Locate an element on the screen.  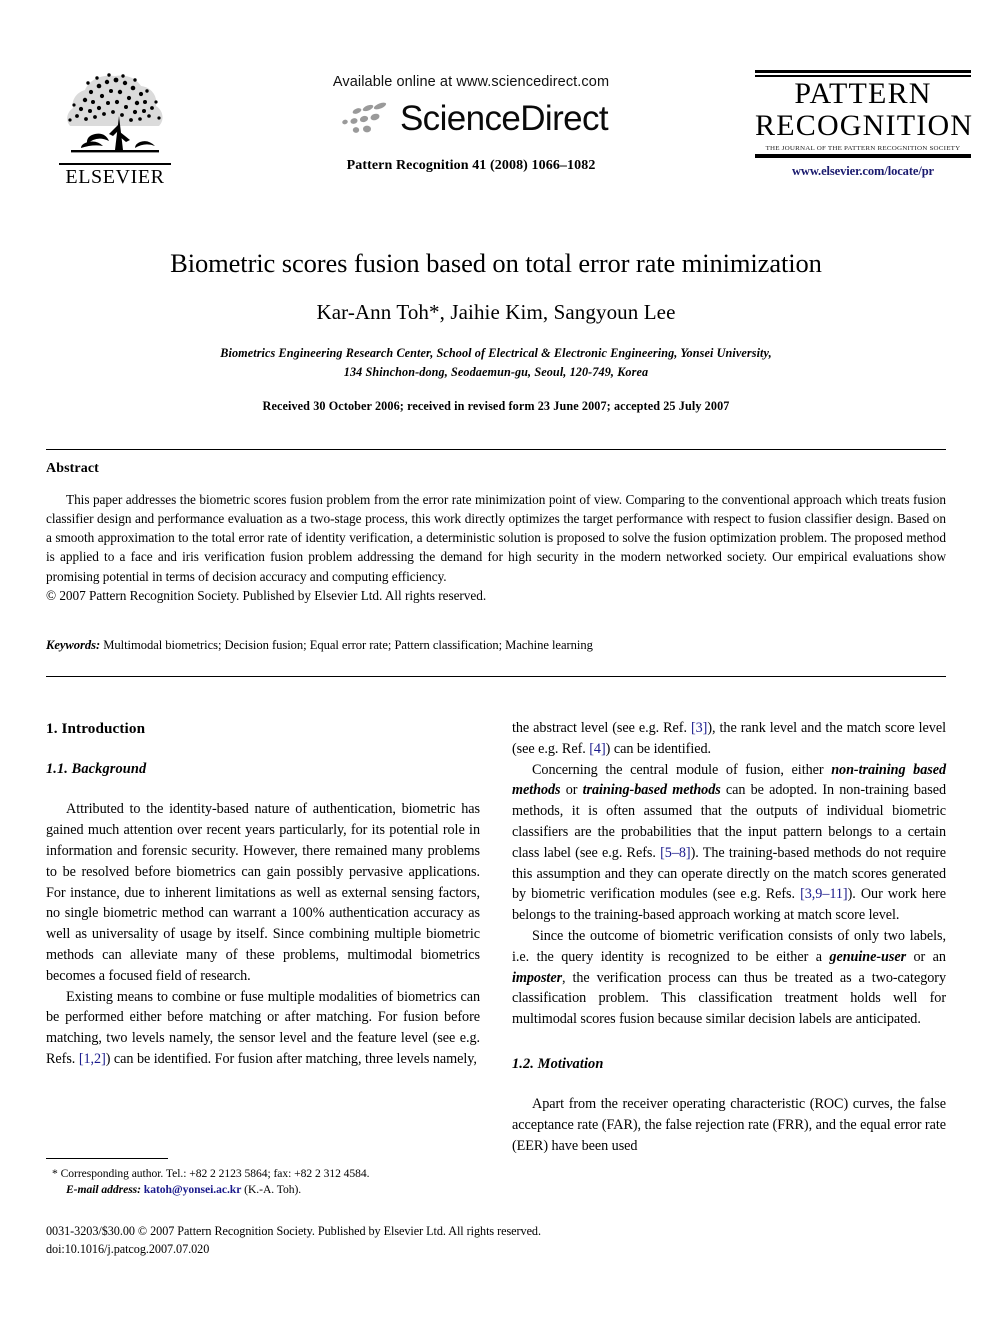
body-top-divider is located at coordinates (496, 676).